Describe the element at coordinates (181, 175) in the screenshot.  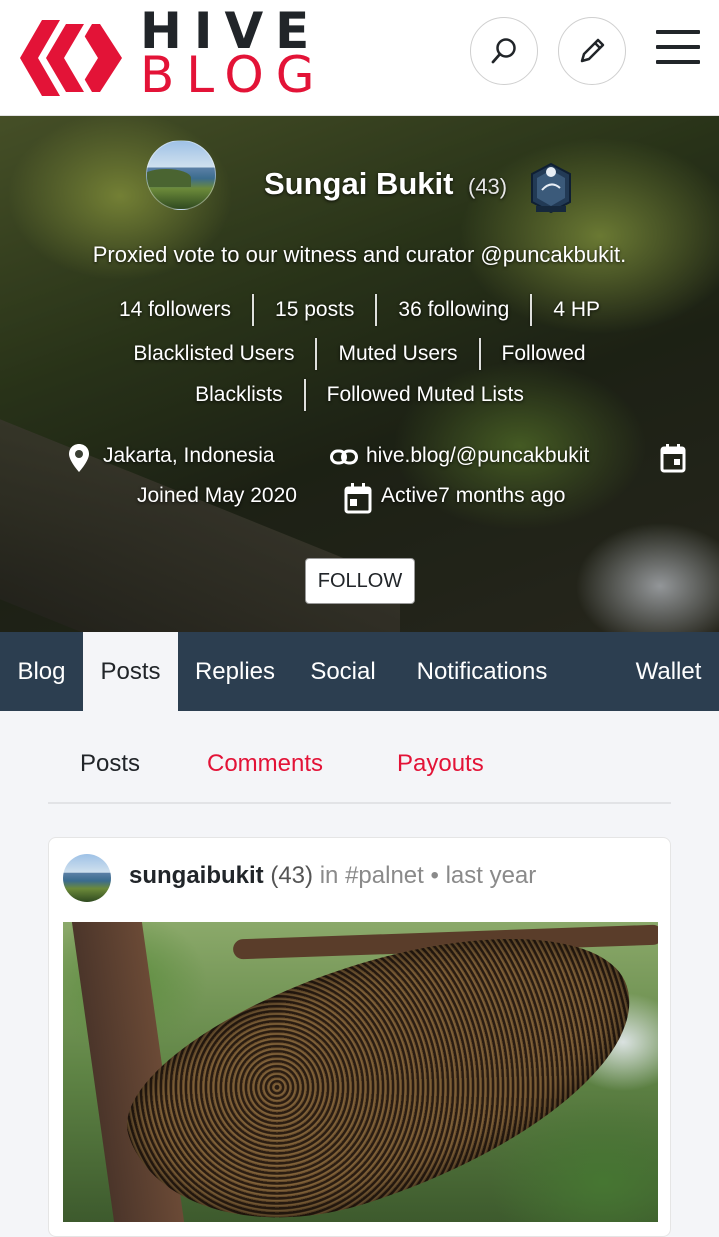
I see `profile-avatar` at that location.